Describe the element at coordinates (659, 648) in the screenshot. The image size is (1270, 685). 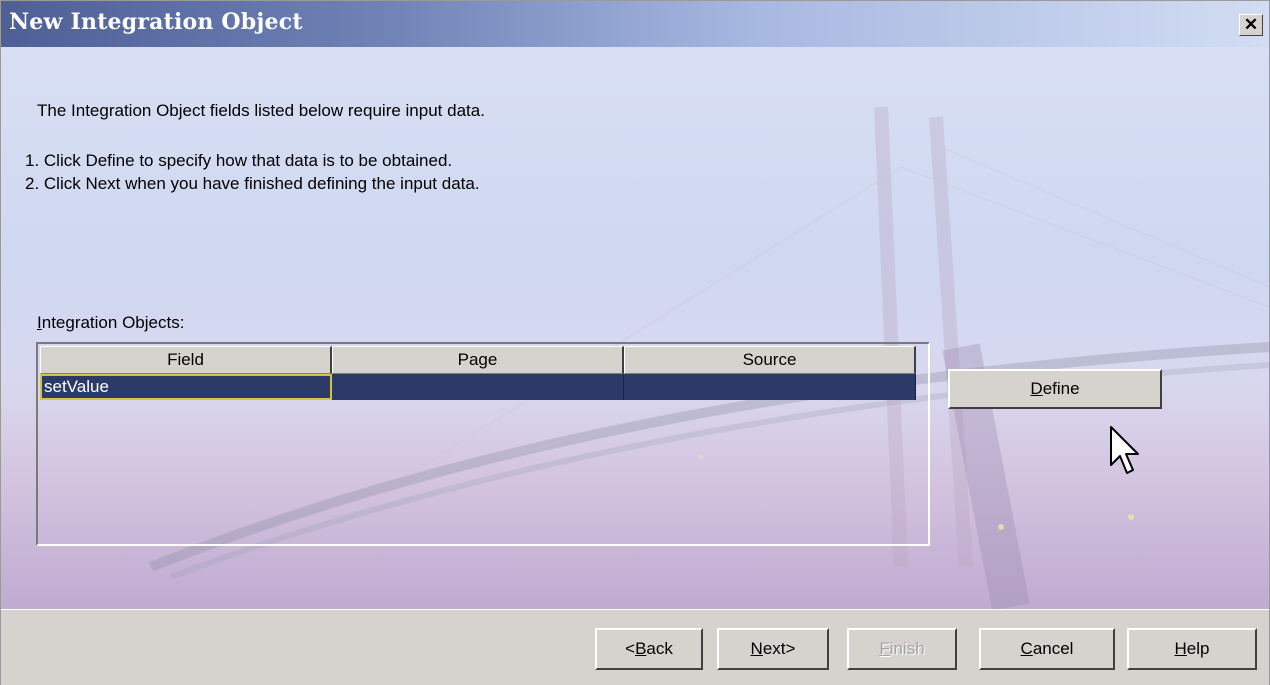
I see `back-button-label: ack` at that location.